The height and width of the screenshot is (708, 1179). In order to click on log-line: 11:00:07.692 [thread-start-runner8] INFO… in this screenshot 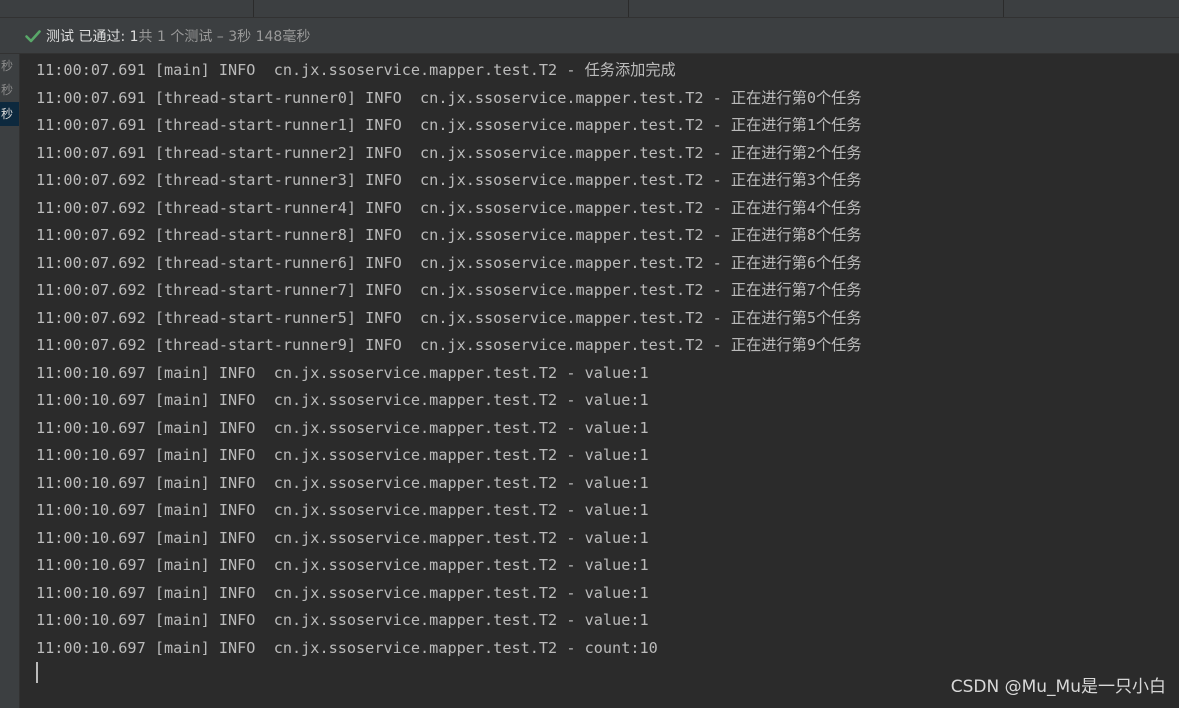, I will do `click(449, 235)`.